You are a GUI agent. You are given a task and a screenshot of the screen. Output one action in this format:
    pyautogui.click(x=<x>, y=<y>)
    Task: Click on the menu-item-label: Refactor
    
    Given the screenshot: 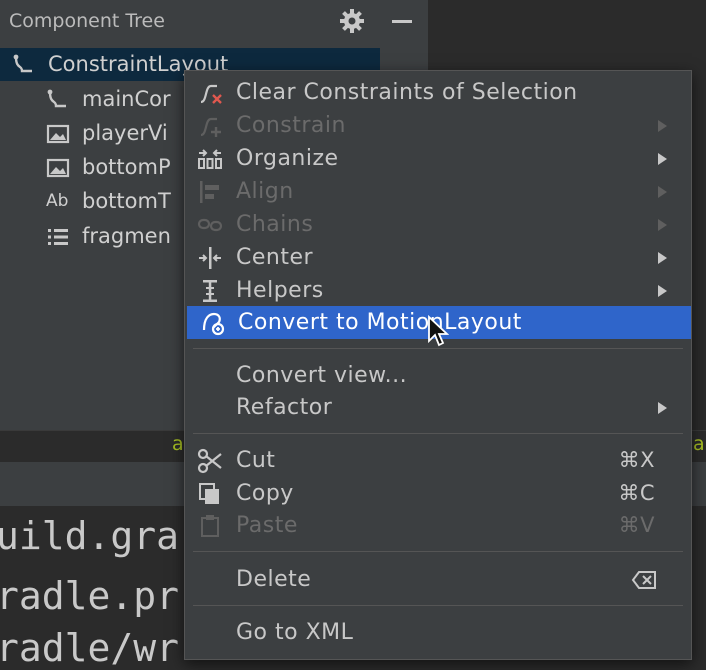 What is the action you would take?
    pyautogui.click(x=284, y=407)
    